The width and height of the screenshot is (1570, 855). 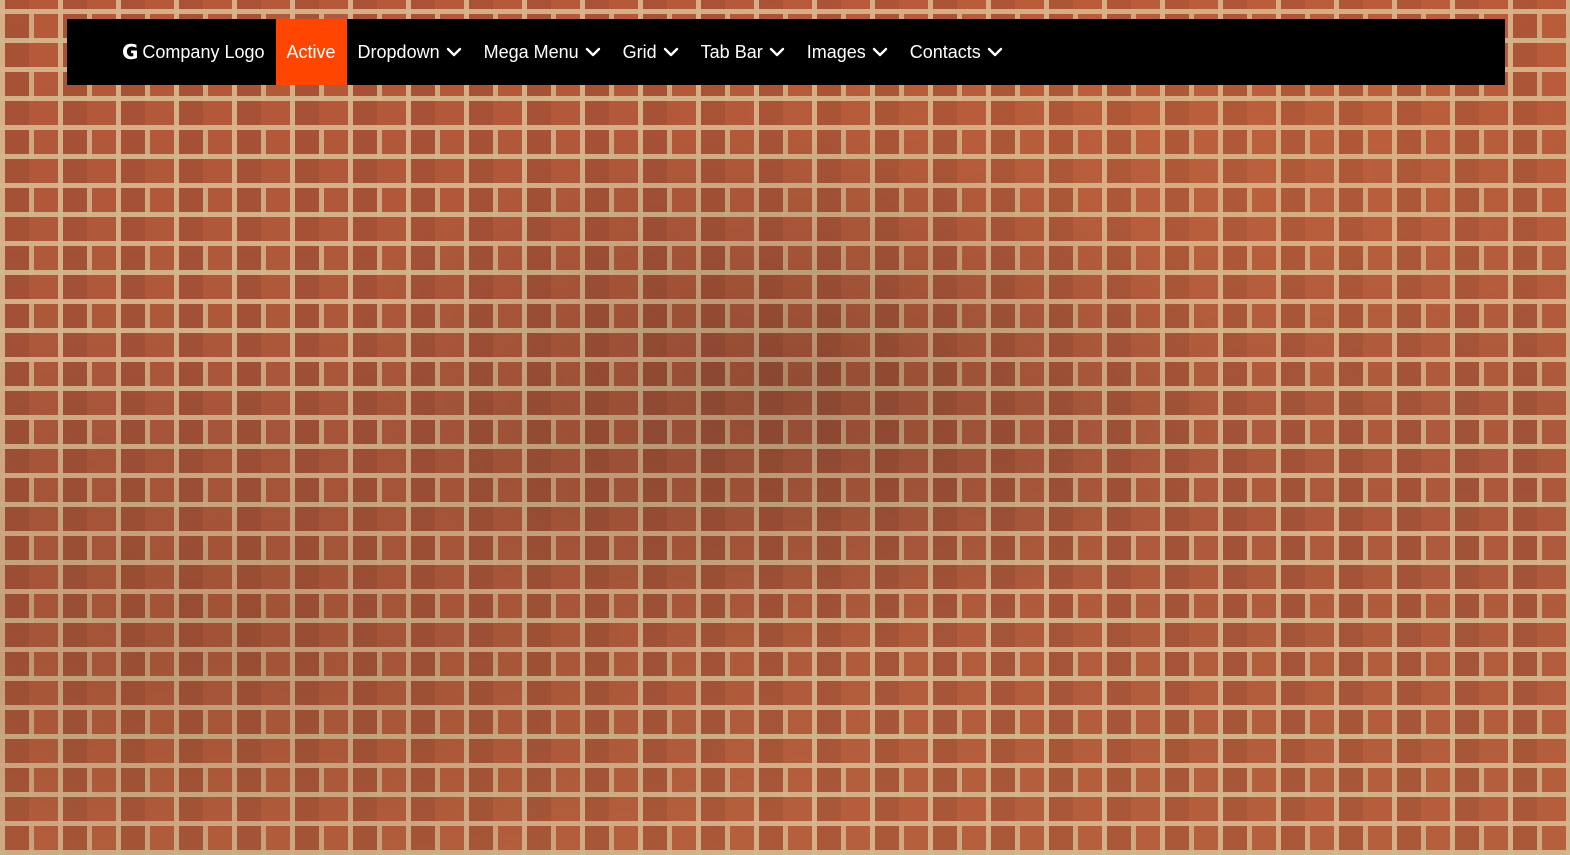 I want to click on nav-item-active: Active, so click(x=311, y=52).